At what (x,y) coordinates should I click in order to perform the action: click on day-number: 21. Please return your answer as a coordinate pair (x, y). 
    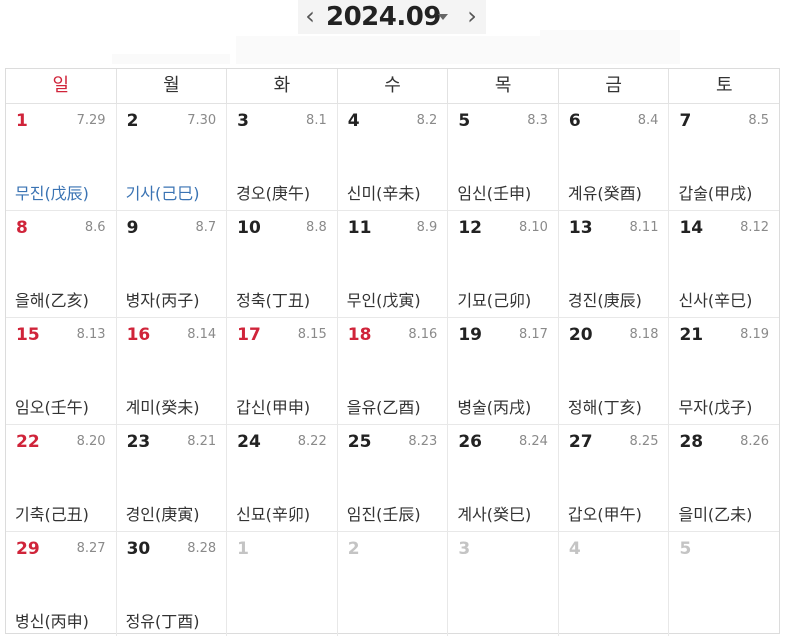
    Looking at the image, I should click on (691, 335).